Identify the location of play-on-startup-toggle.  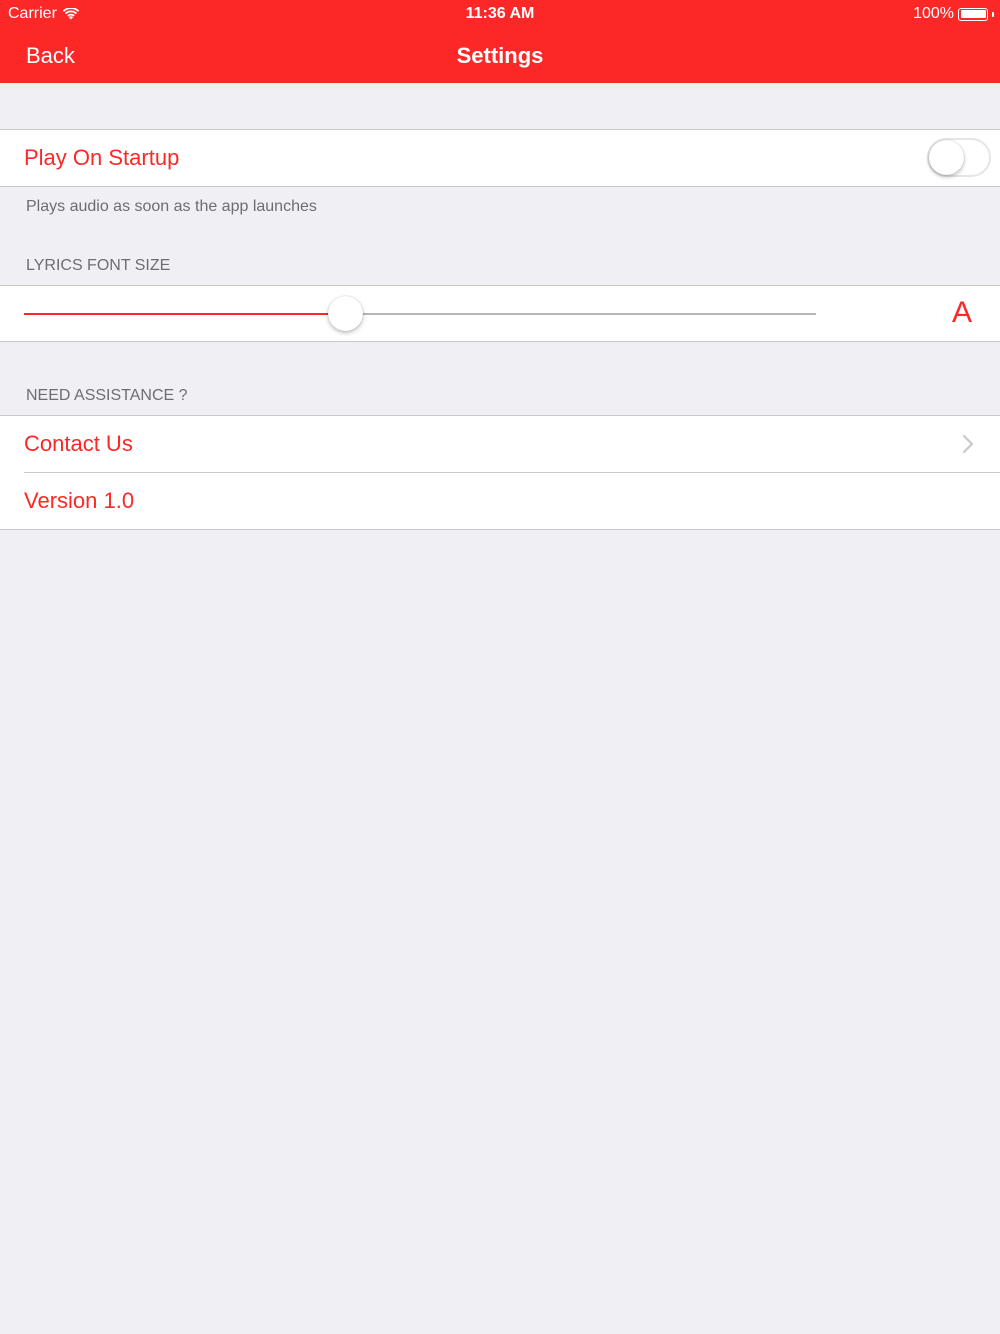
(959, 157).